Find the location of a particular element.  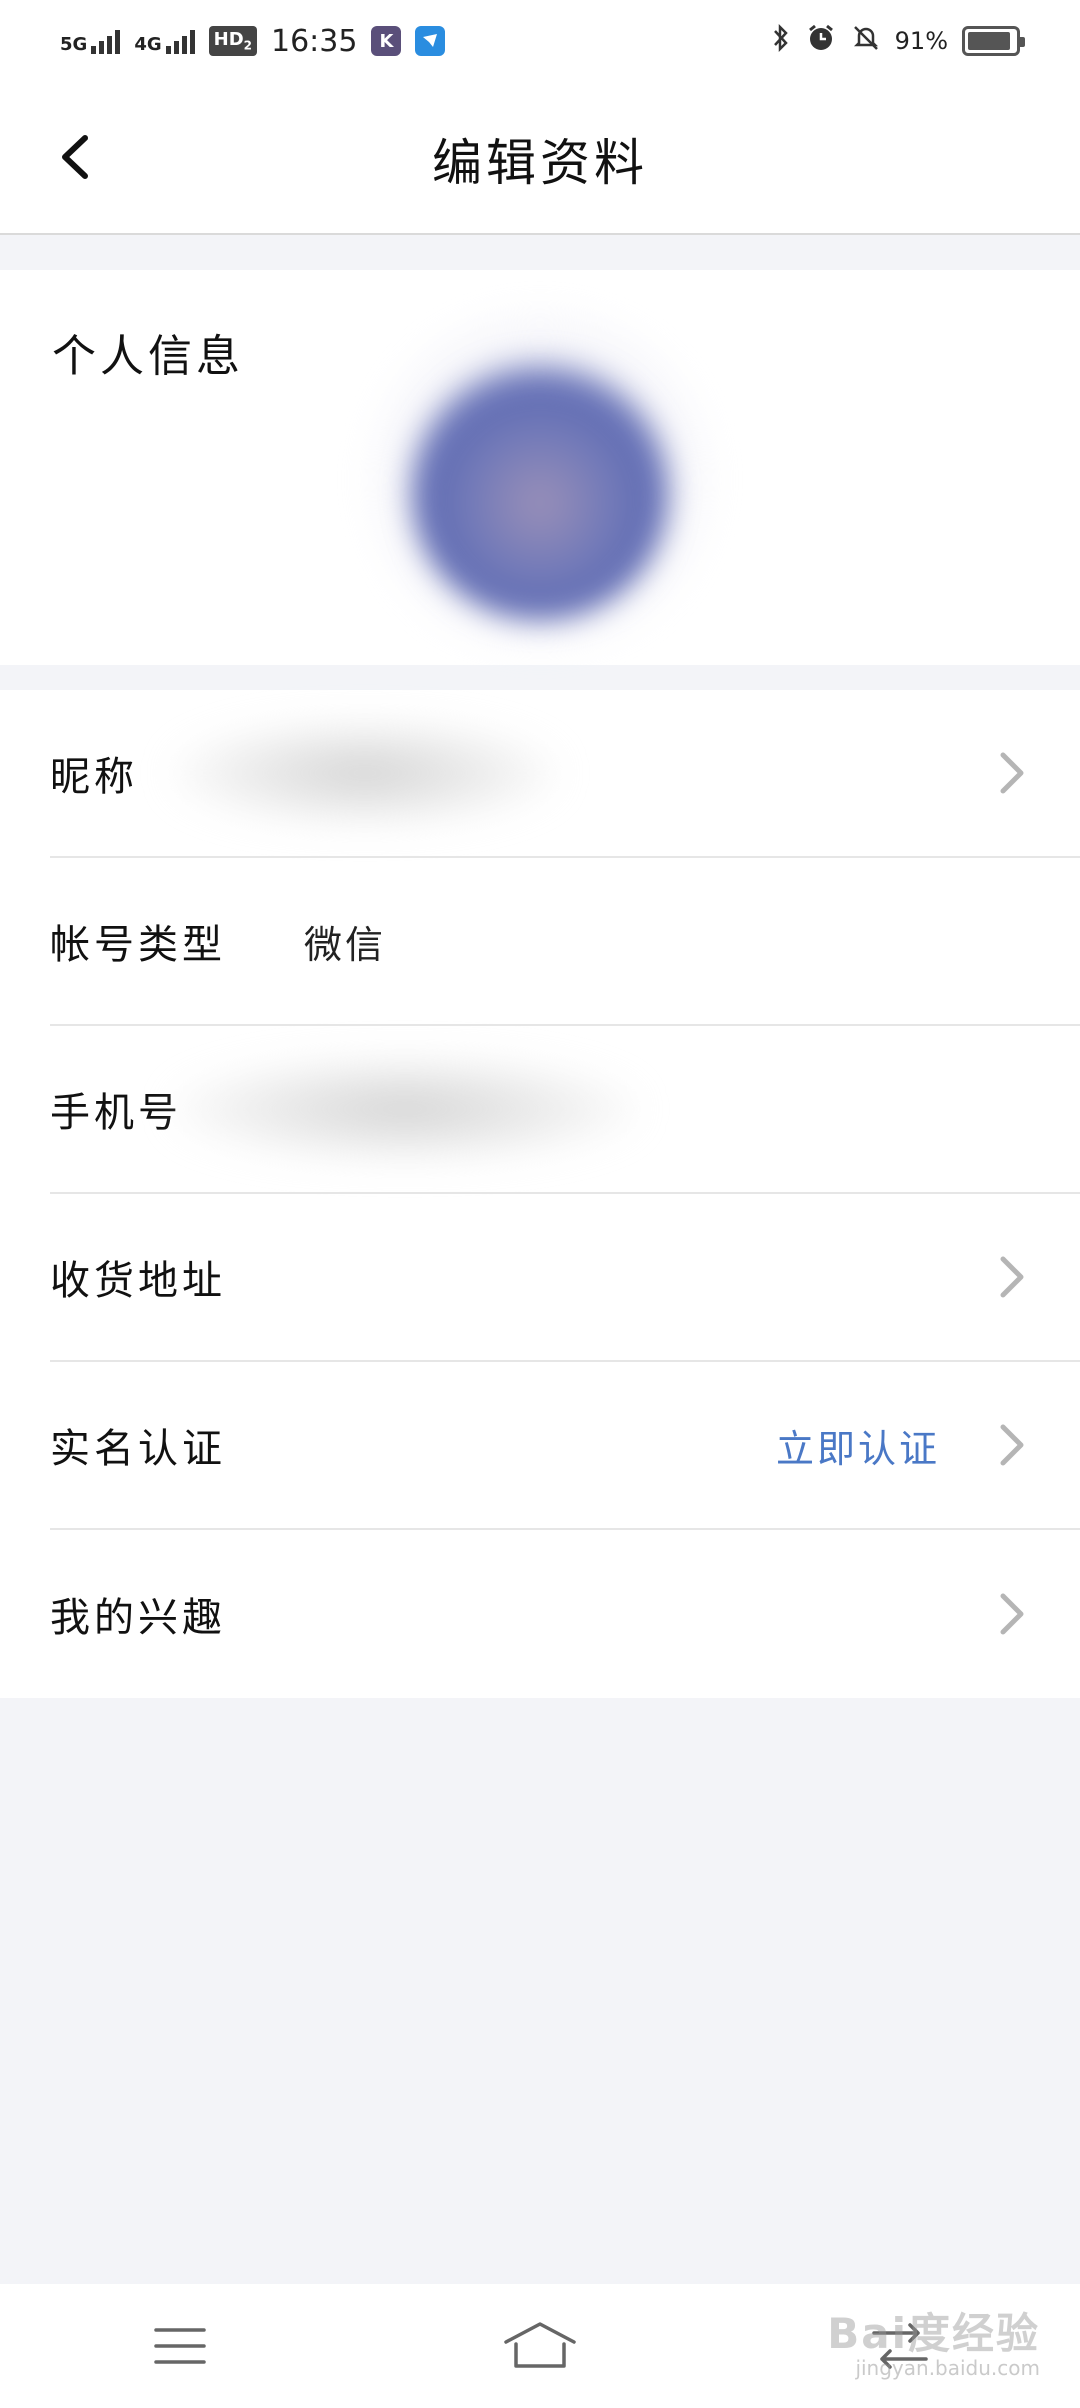

signal-5g: 5G is located at coordinates (90, 41).